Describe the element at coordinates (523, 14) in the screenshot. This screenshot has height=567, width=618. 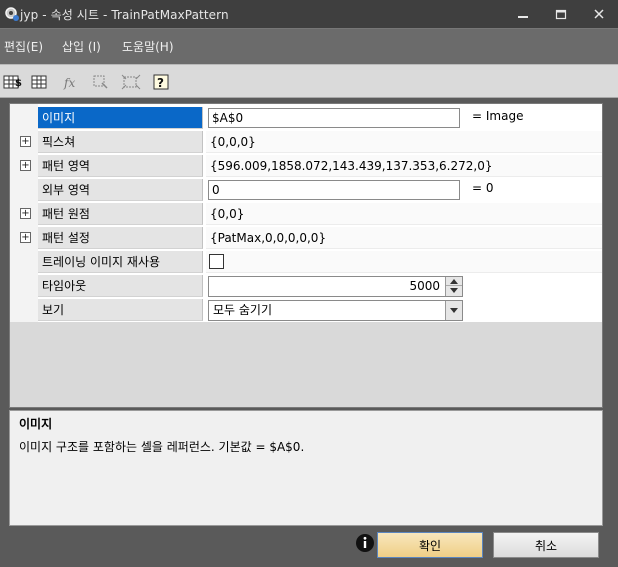
I see `minimize-button` at that location.